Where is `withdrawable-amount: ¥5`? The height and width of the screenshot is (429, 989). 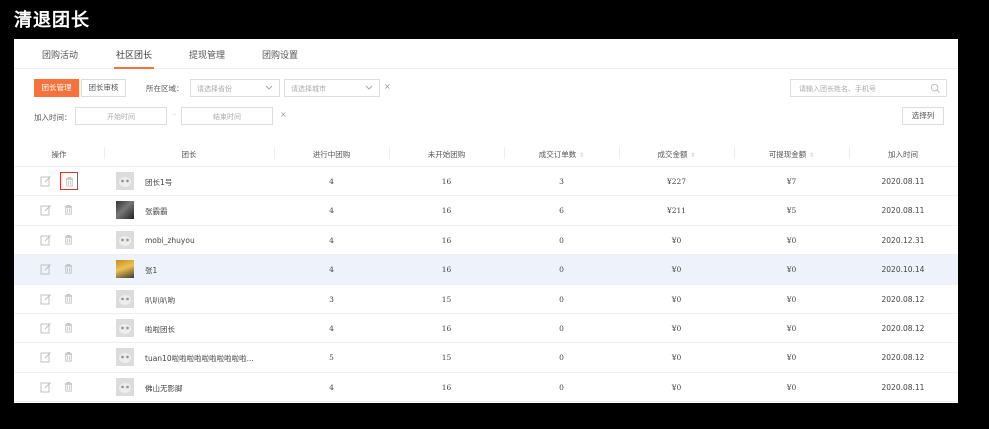
withdrawable-amount: ¥5 is located at coordinates (791, 211).